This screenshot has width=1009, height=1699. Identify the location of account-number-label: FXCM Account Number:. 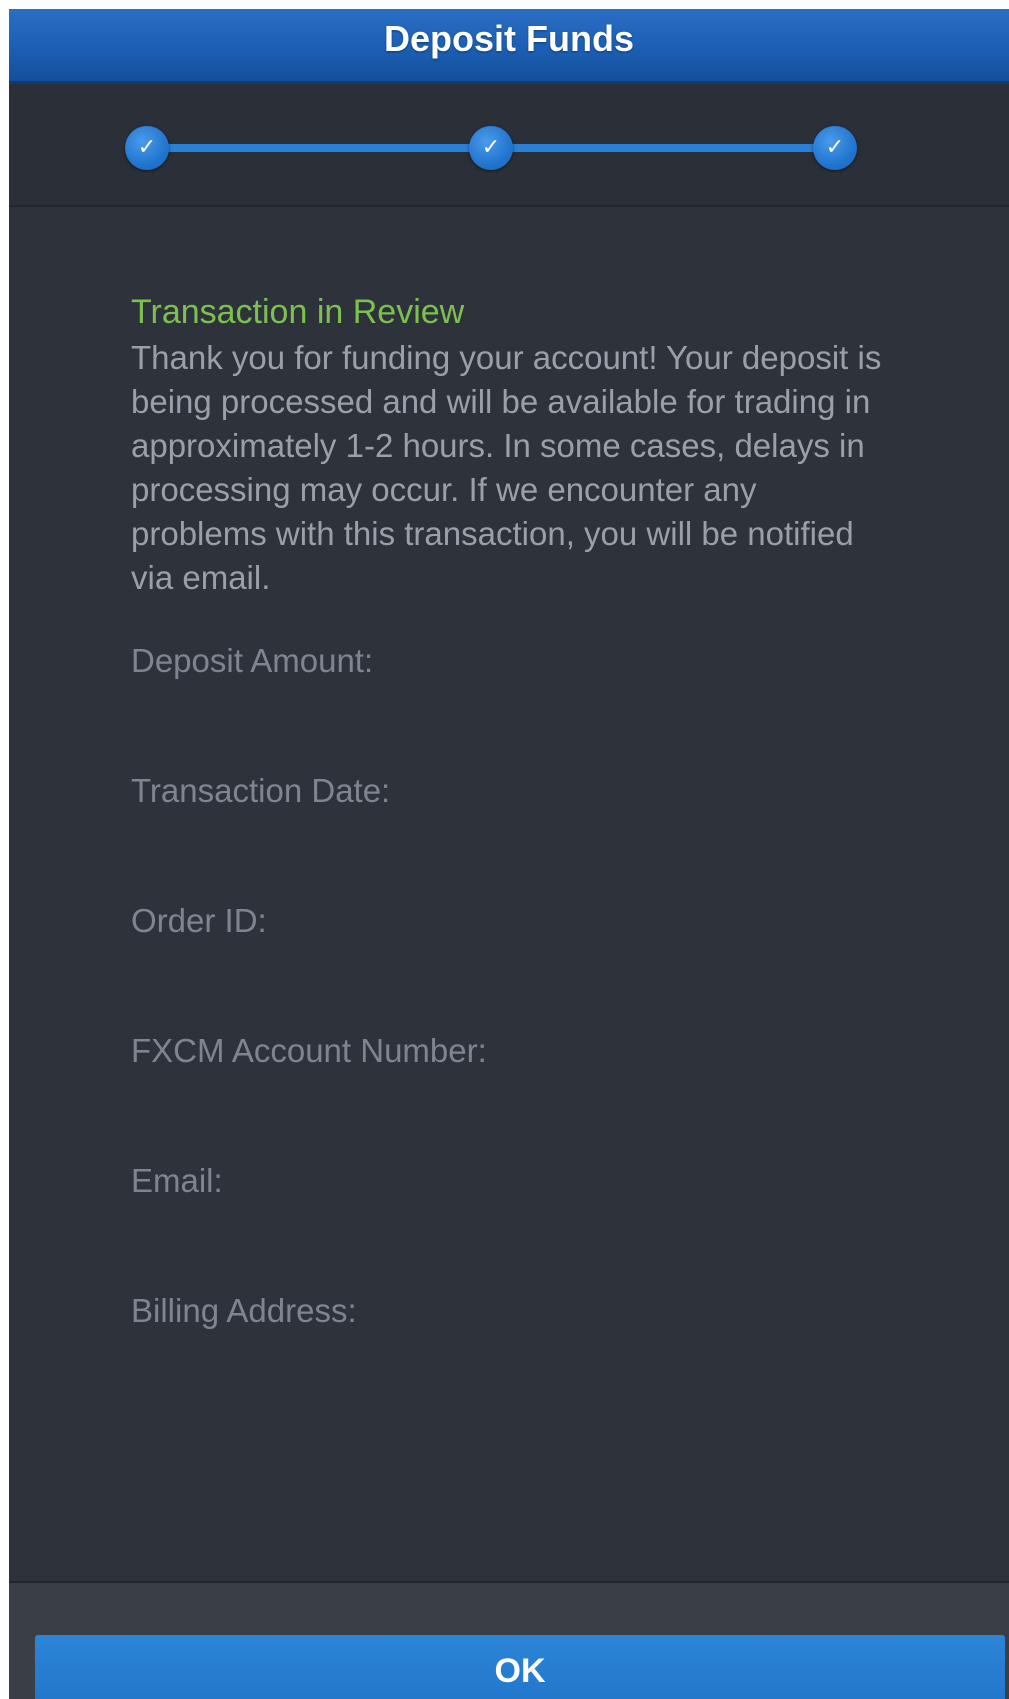
(309, 1050).